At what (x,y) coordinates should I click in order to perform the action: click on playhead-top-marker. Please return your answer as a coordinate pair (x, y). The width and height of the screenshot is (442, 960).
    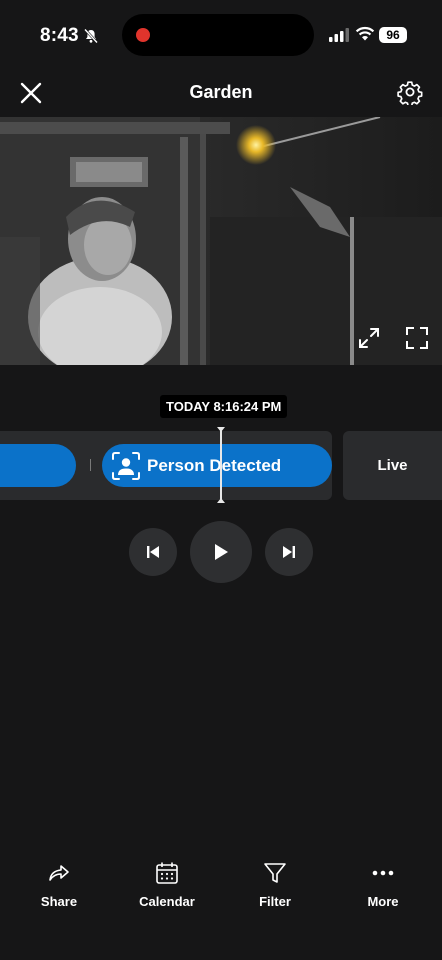
    Looking at the image, I should click on (221, 429).